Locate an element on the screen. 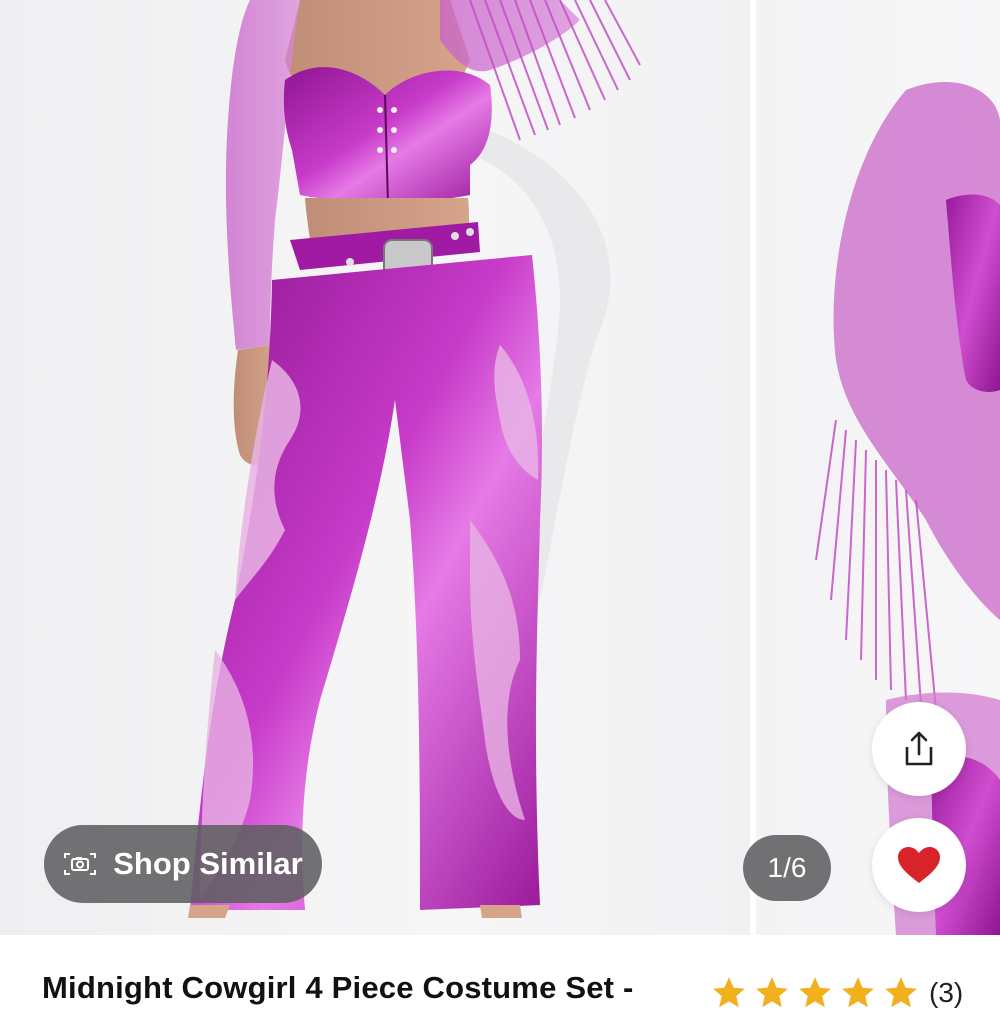 This screenshot has height=1012, width=1000. heart-icon is located at coordinates (919, 865).